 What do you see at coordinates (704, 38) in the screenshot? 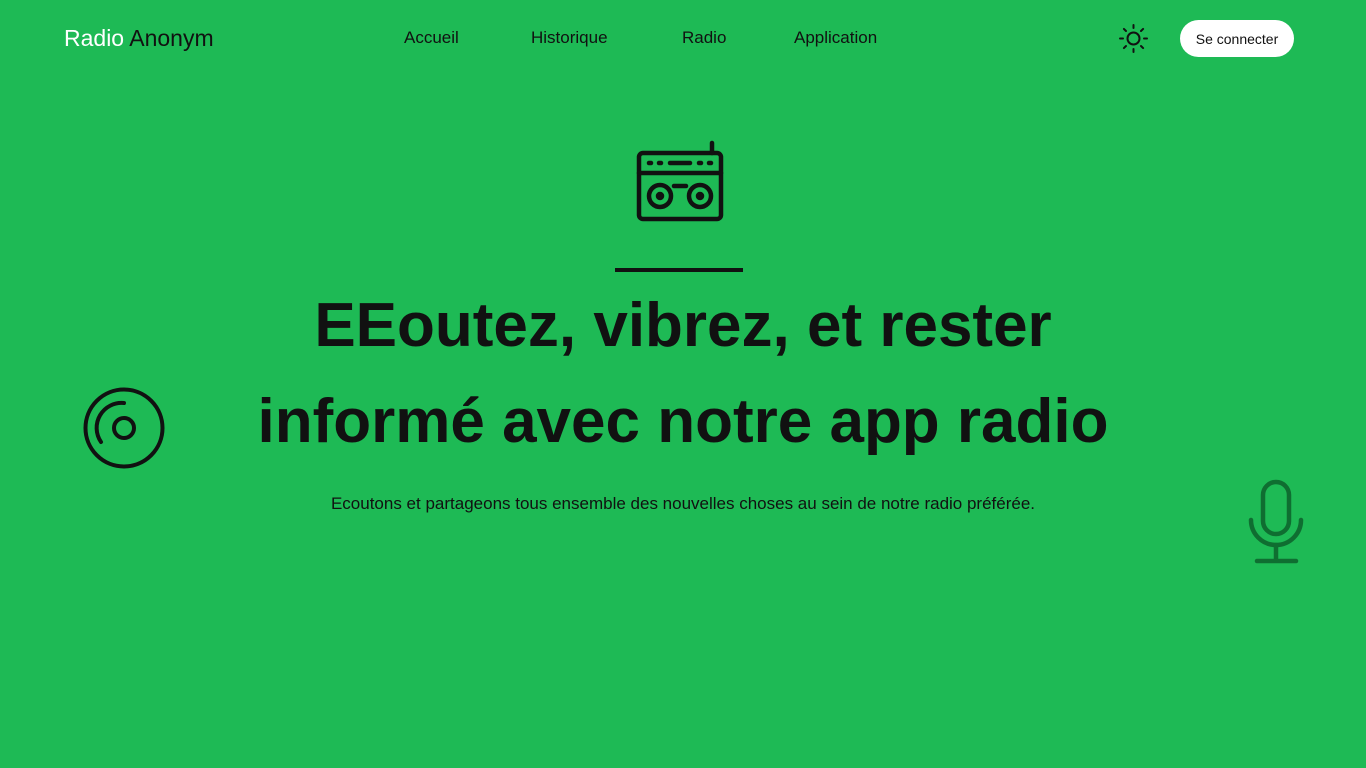
I see `nav-link-radio: Radio` at bounding box center [704, 38].